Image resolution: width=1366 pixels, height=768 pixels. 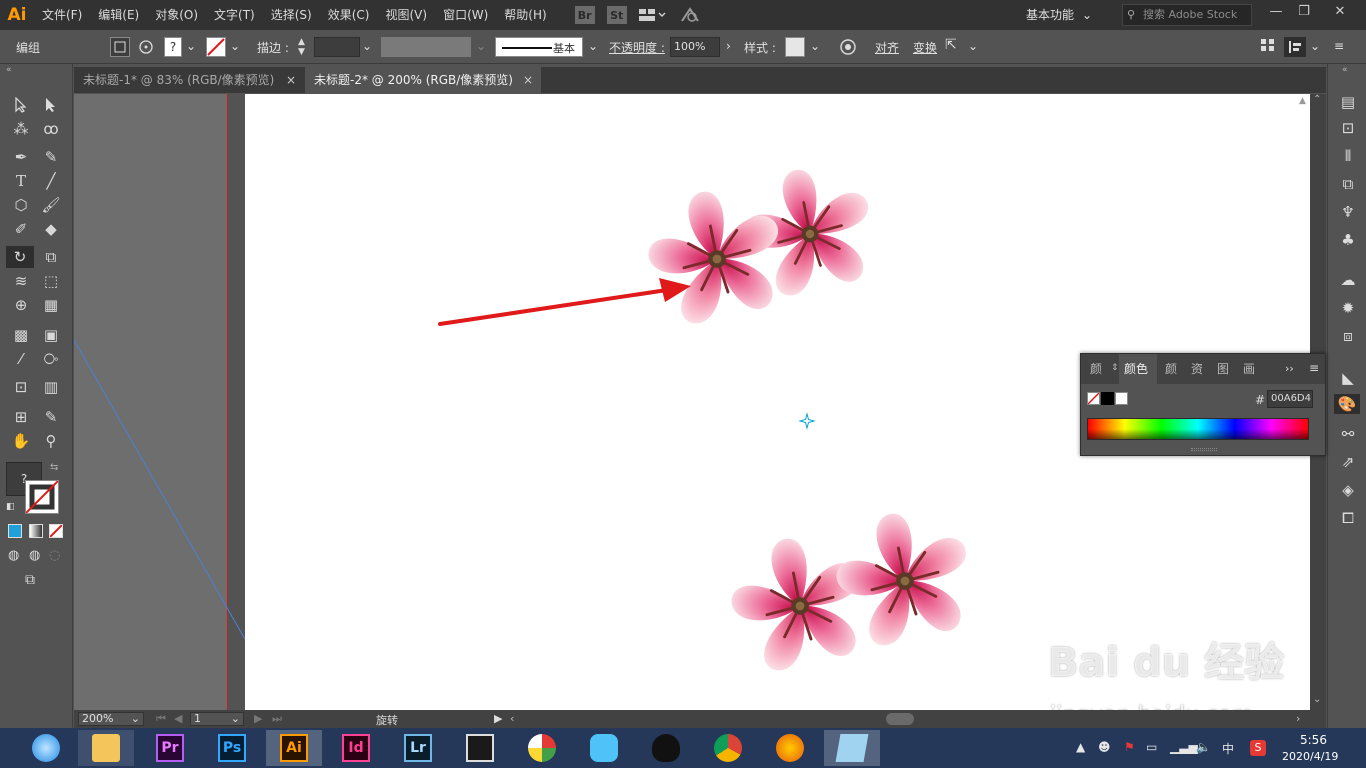 I want to click on menu-select: 选择(S), so click(x=291, y=15).